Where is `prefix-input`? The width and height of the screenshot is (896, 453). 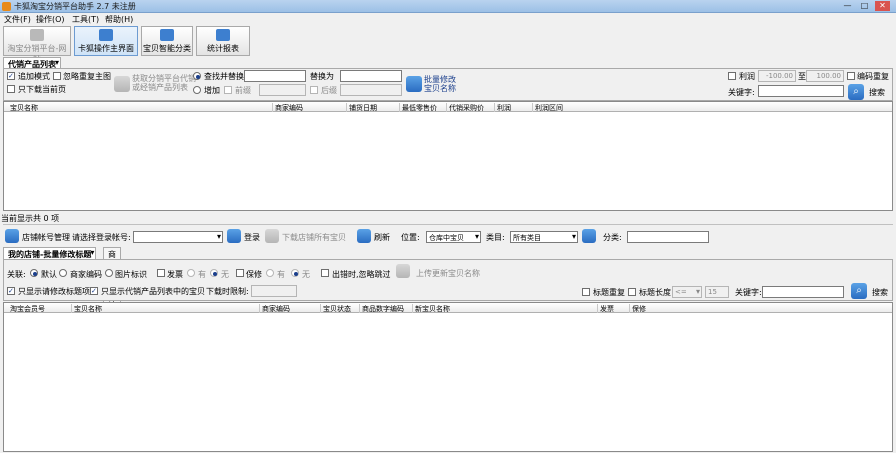 prefix-input is located at coordinates (282, 90).